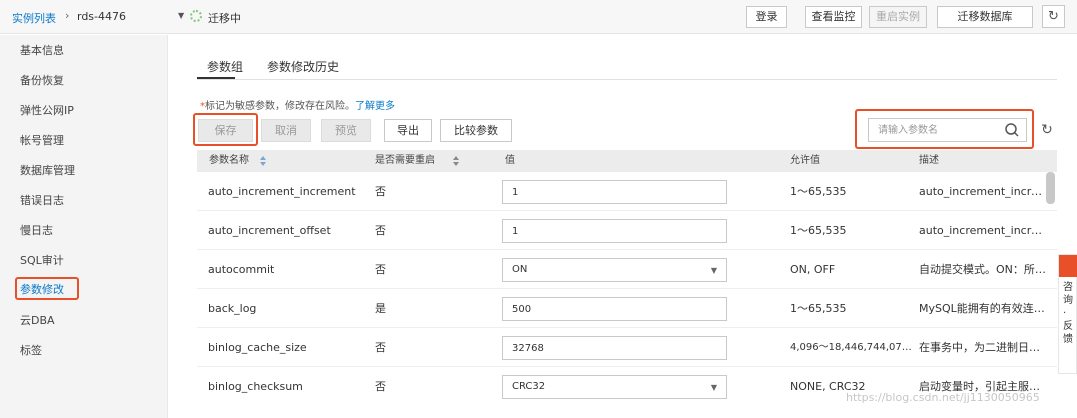 Image resolution: width=1077 pixels, height=418 pixels. Describe the element at coordinates (84, 51) in the screenshot. I see `sidebar-item-basic-info: 基本信息` at that location.